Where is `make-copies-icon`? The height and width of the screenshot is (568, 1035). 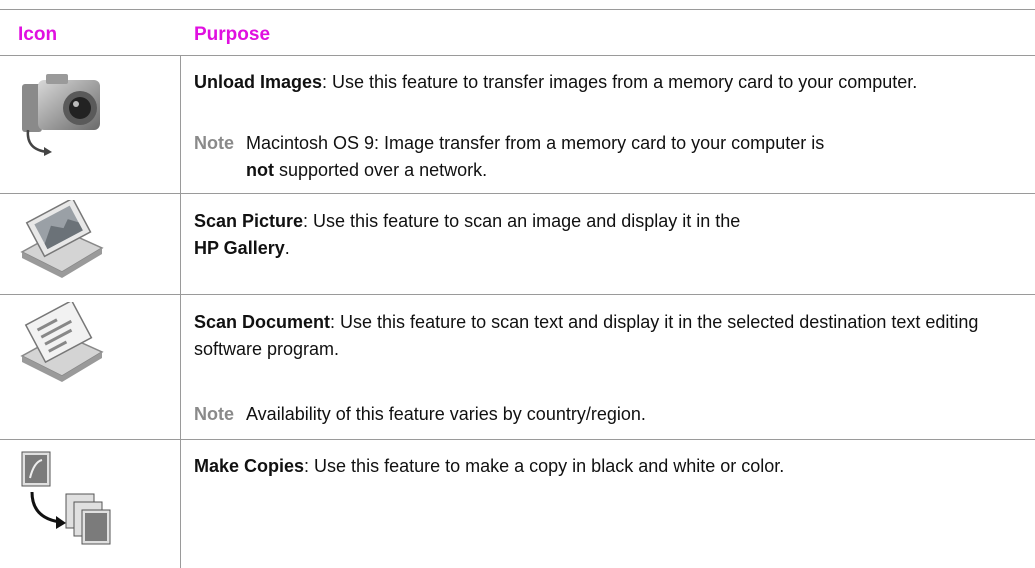 make-copies-icon is located at coordinates (64, 500).